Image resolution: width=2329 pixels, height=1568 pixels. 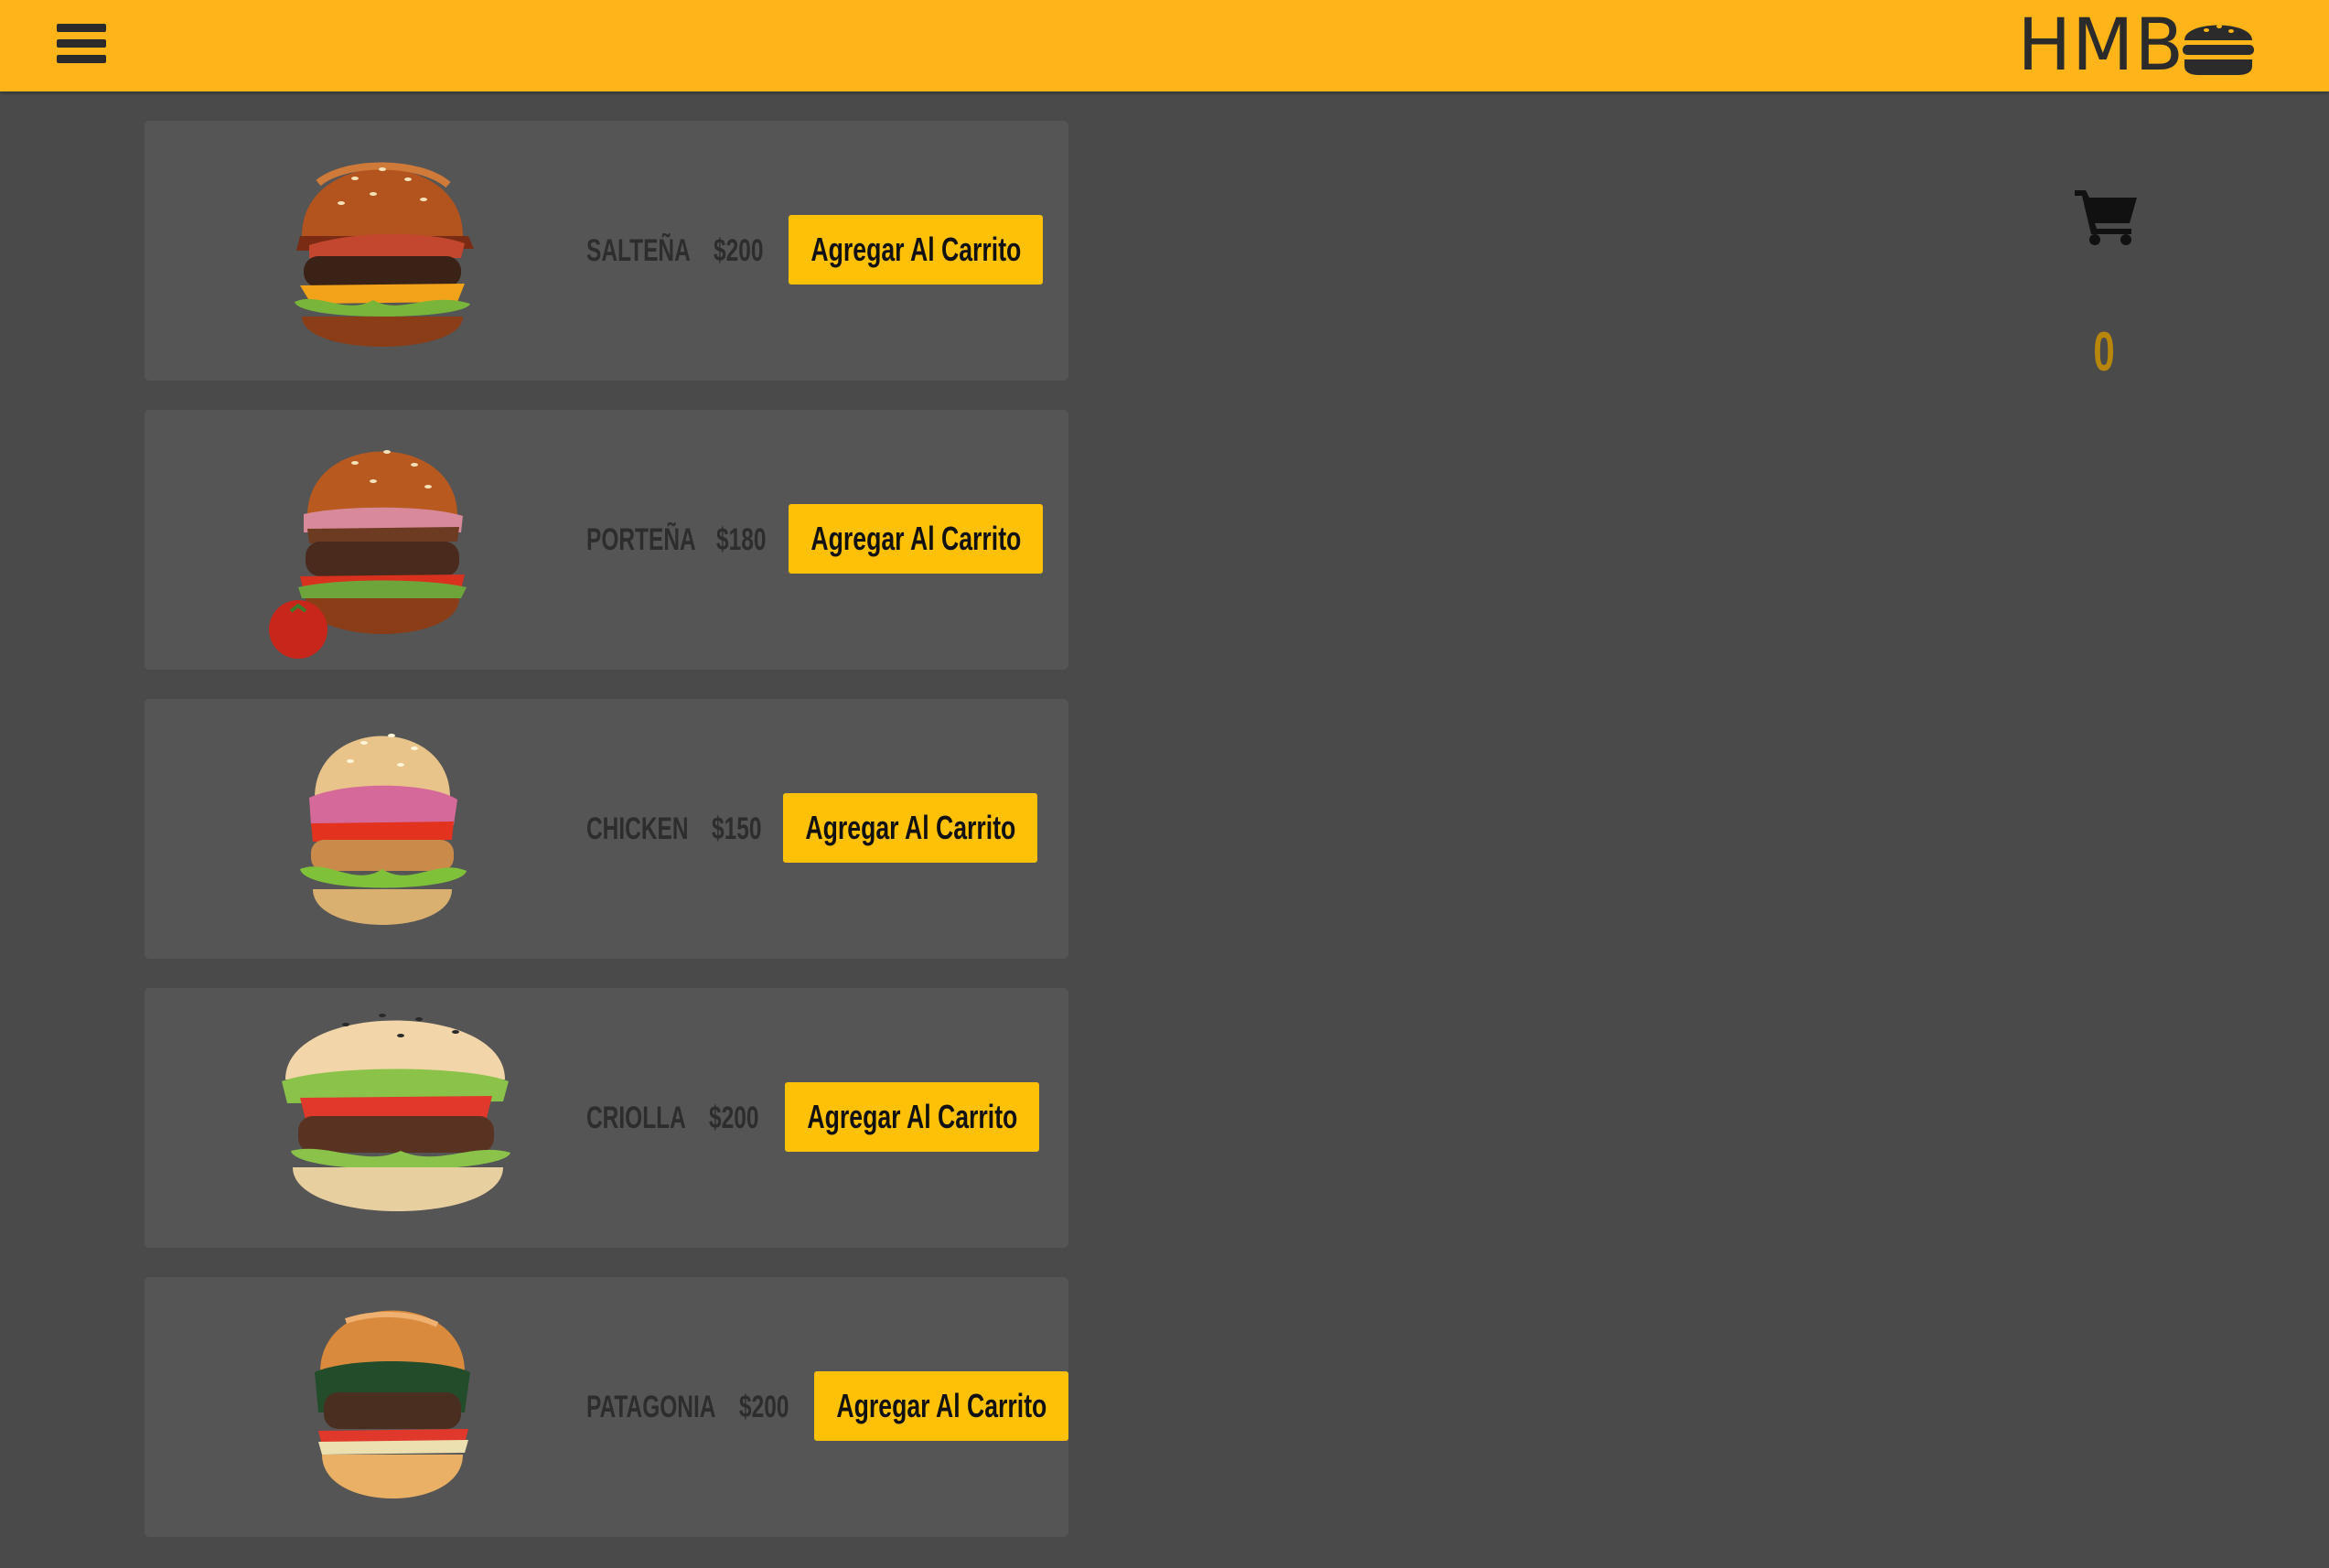 I want to click on product-card: PATAGONIA $200 Agregar Al Carrito, so click(x=607, y=1407).